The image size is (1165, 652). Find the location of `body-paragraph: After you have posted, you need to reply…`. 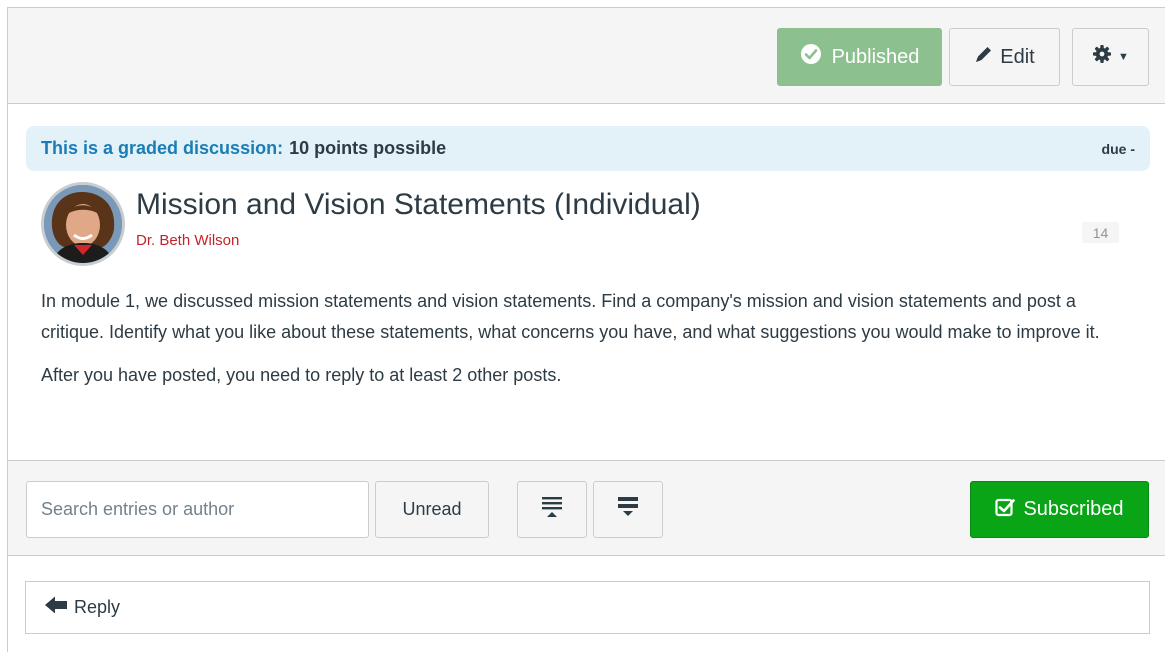

body-paragraph: After you have posted, you need to reply… is located at coordinates (301, 375).